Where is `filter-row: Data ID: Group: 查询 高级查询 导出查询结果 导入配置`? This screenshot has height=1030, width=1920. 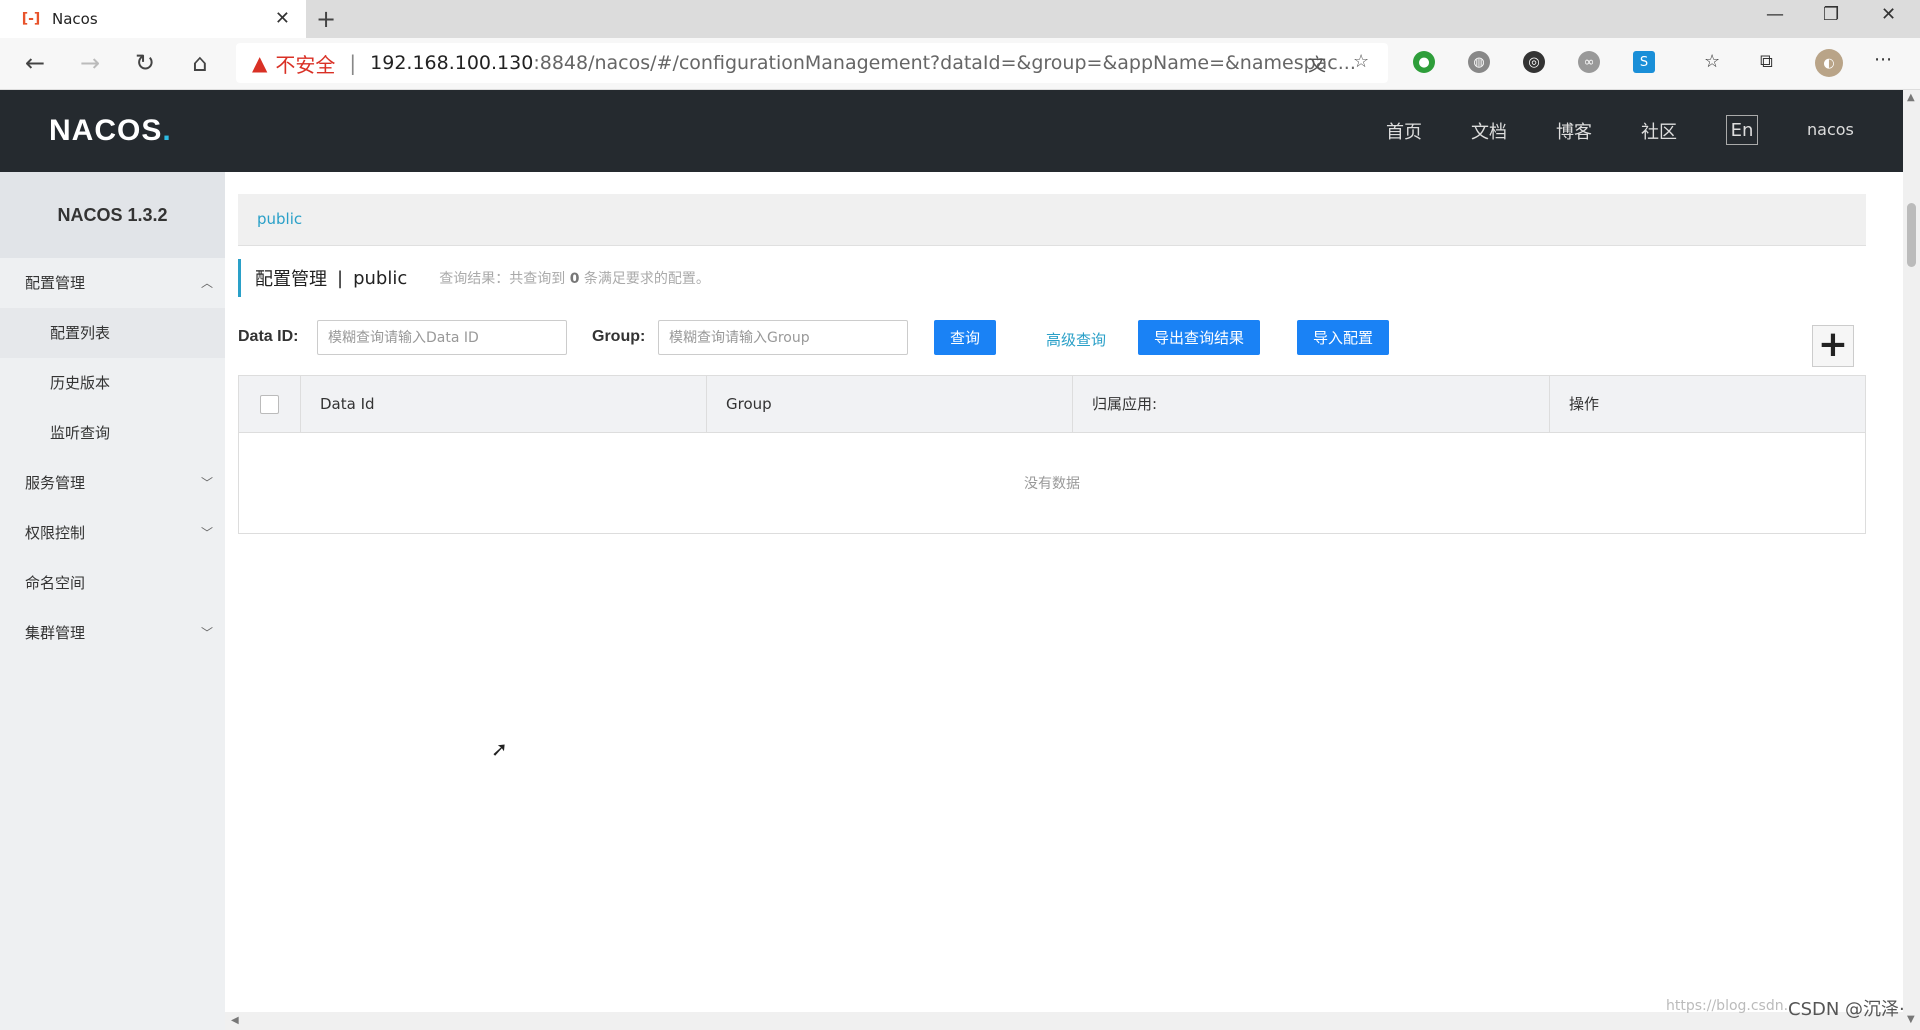
filter-row: Data ID: Group: 查询 高级查询 导出查询结果 导入配置 is located at coordinates (1052, 338).